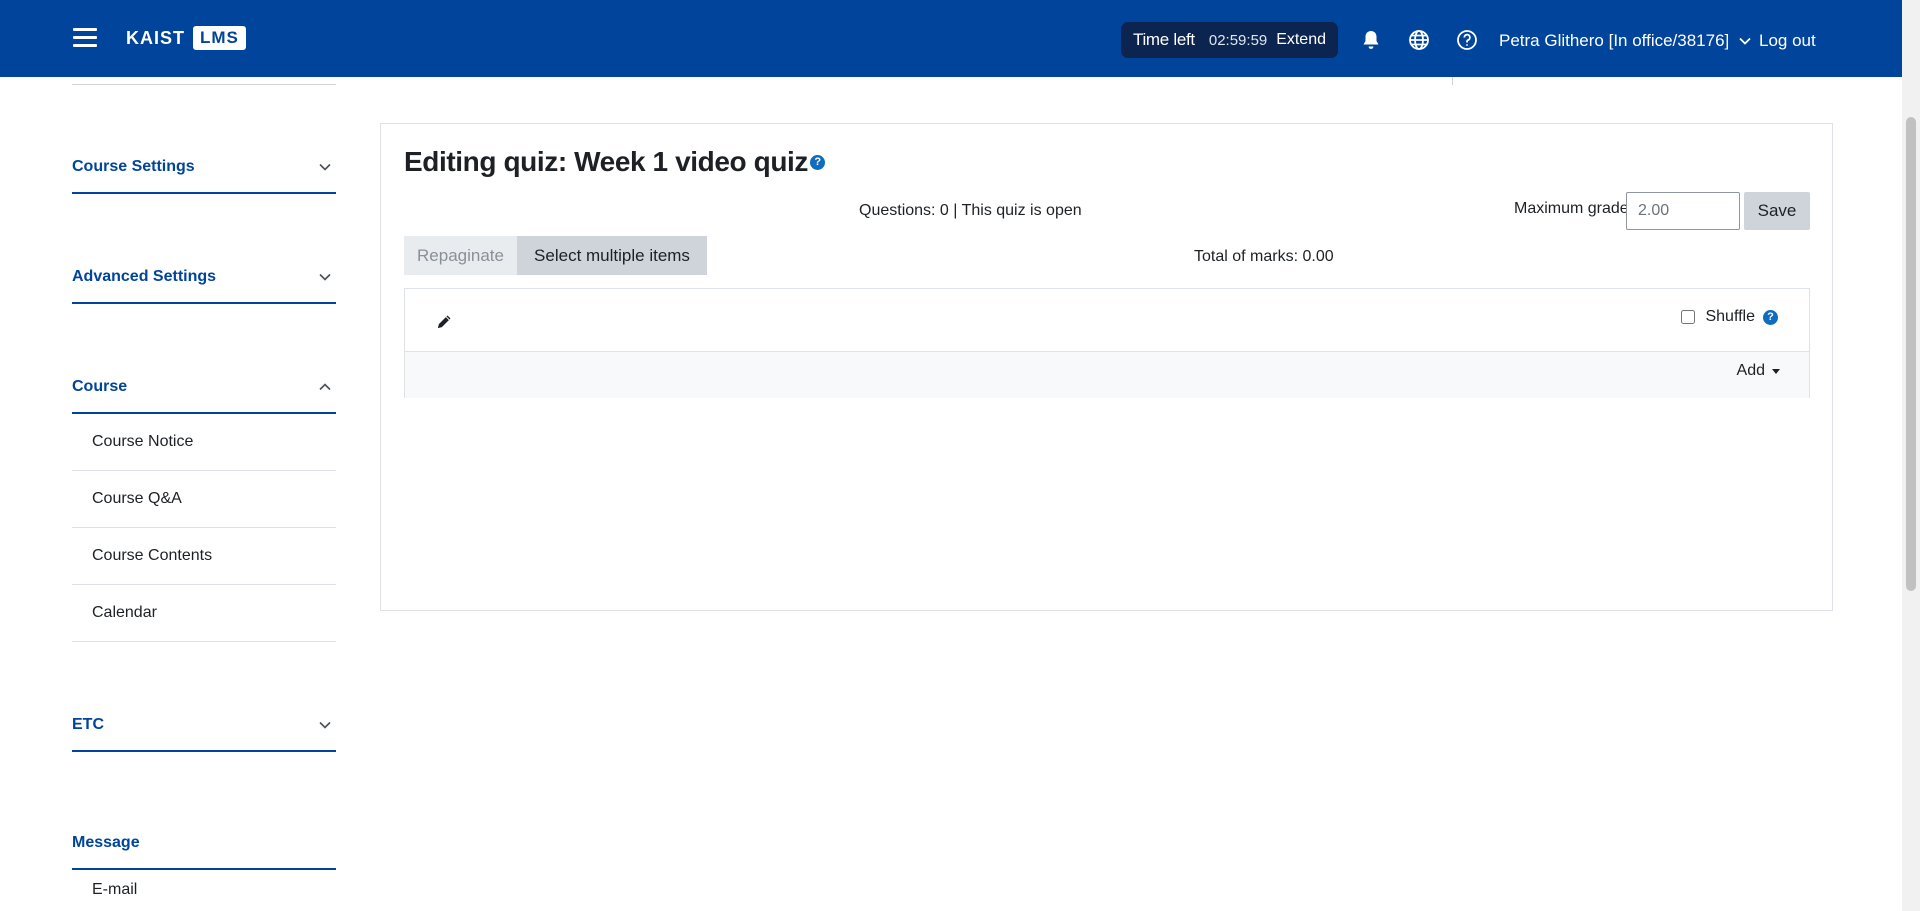  I want to click on shuffle-label: Shuffle, so click(1730, 316).